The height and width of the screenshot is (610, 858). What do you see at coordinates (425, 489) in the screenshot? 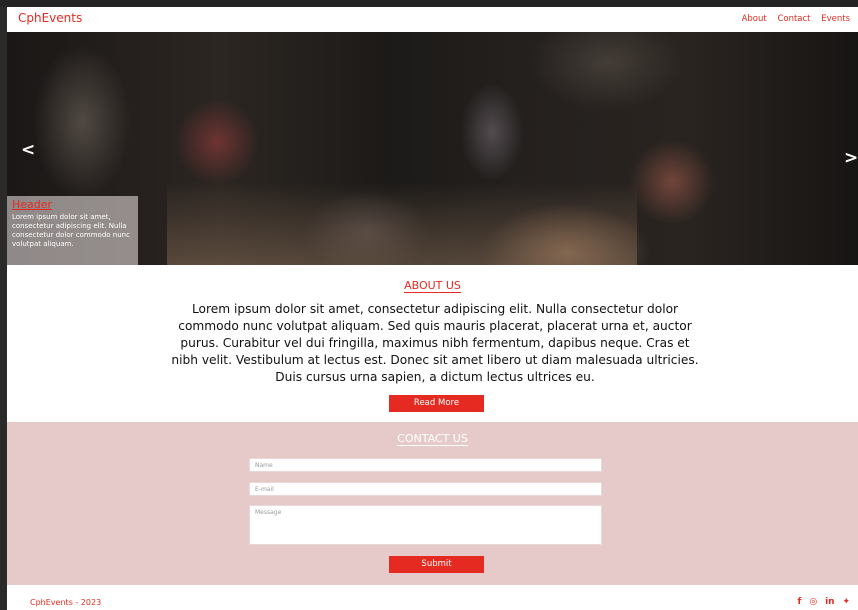
I see `email-field: E-mail` at bounding box center [425, 489].